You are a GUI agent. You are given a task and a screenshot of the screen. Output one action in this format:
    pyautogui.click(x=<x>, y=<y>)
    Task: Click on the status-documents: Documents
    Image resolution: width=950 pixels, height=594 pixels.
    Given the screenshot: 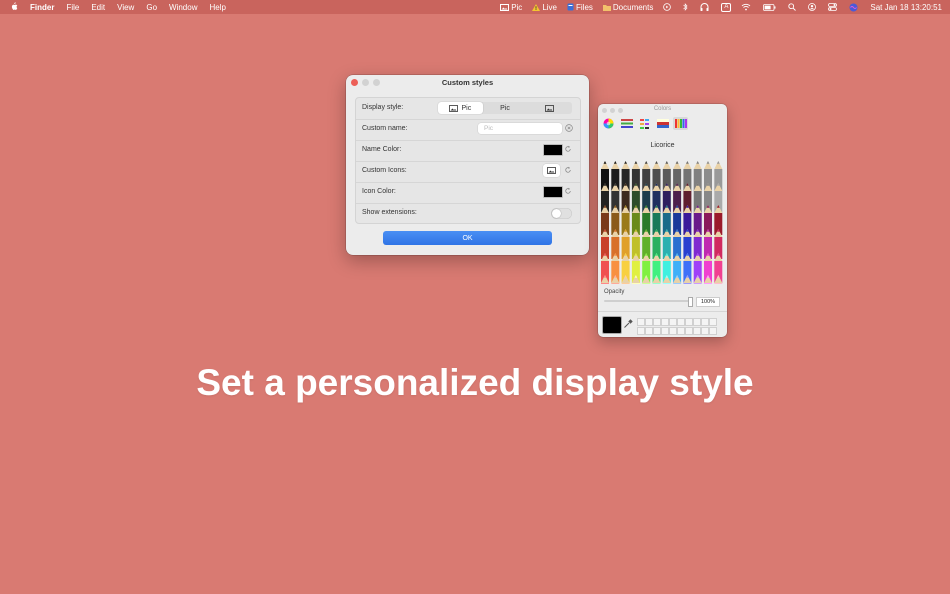 What is the action you would take?
    pyautogui.click(x=627, y=7)
    